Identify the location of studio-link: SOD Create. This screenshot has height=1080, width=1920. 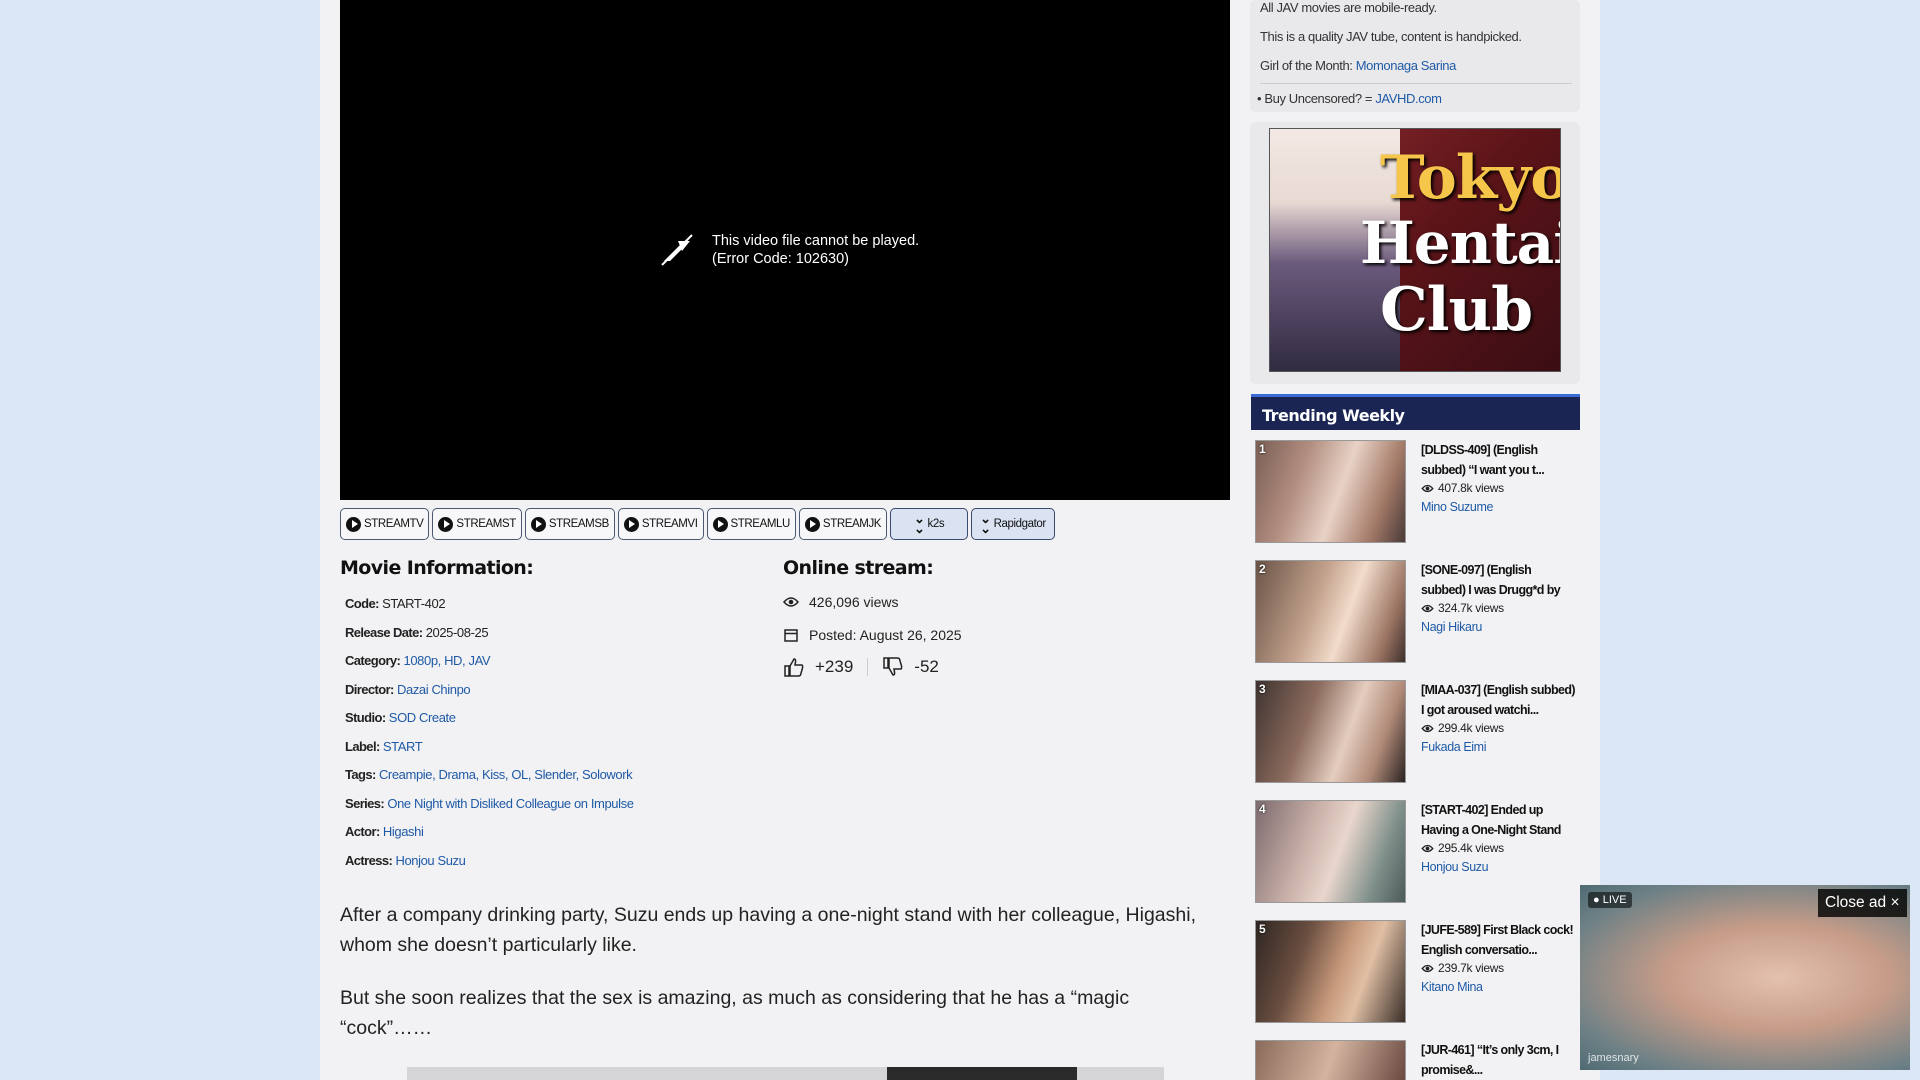
(422, 717).